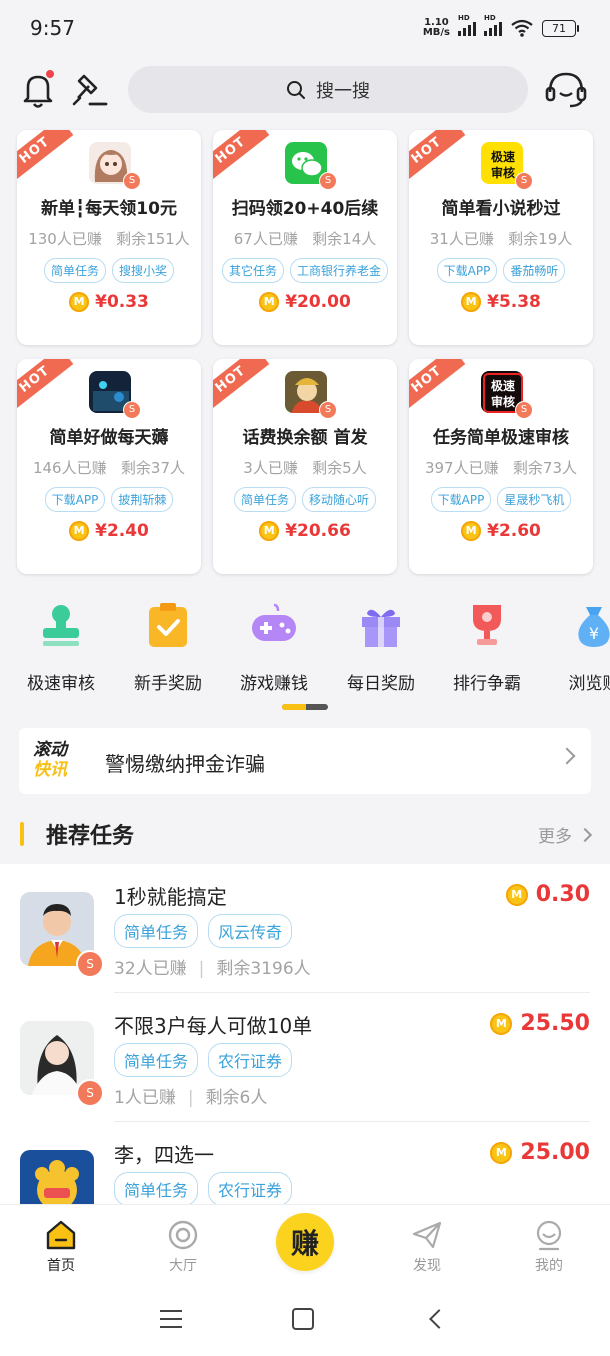 The image size is (610, 1356). I want to click on card-stats: 397人已赚 剩余73人, so click(501, 468).